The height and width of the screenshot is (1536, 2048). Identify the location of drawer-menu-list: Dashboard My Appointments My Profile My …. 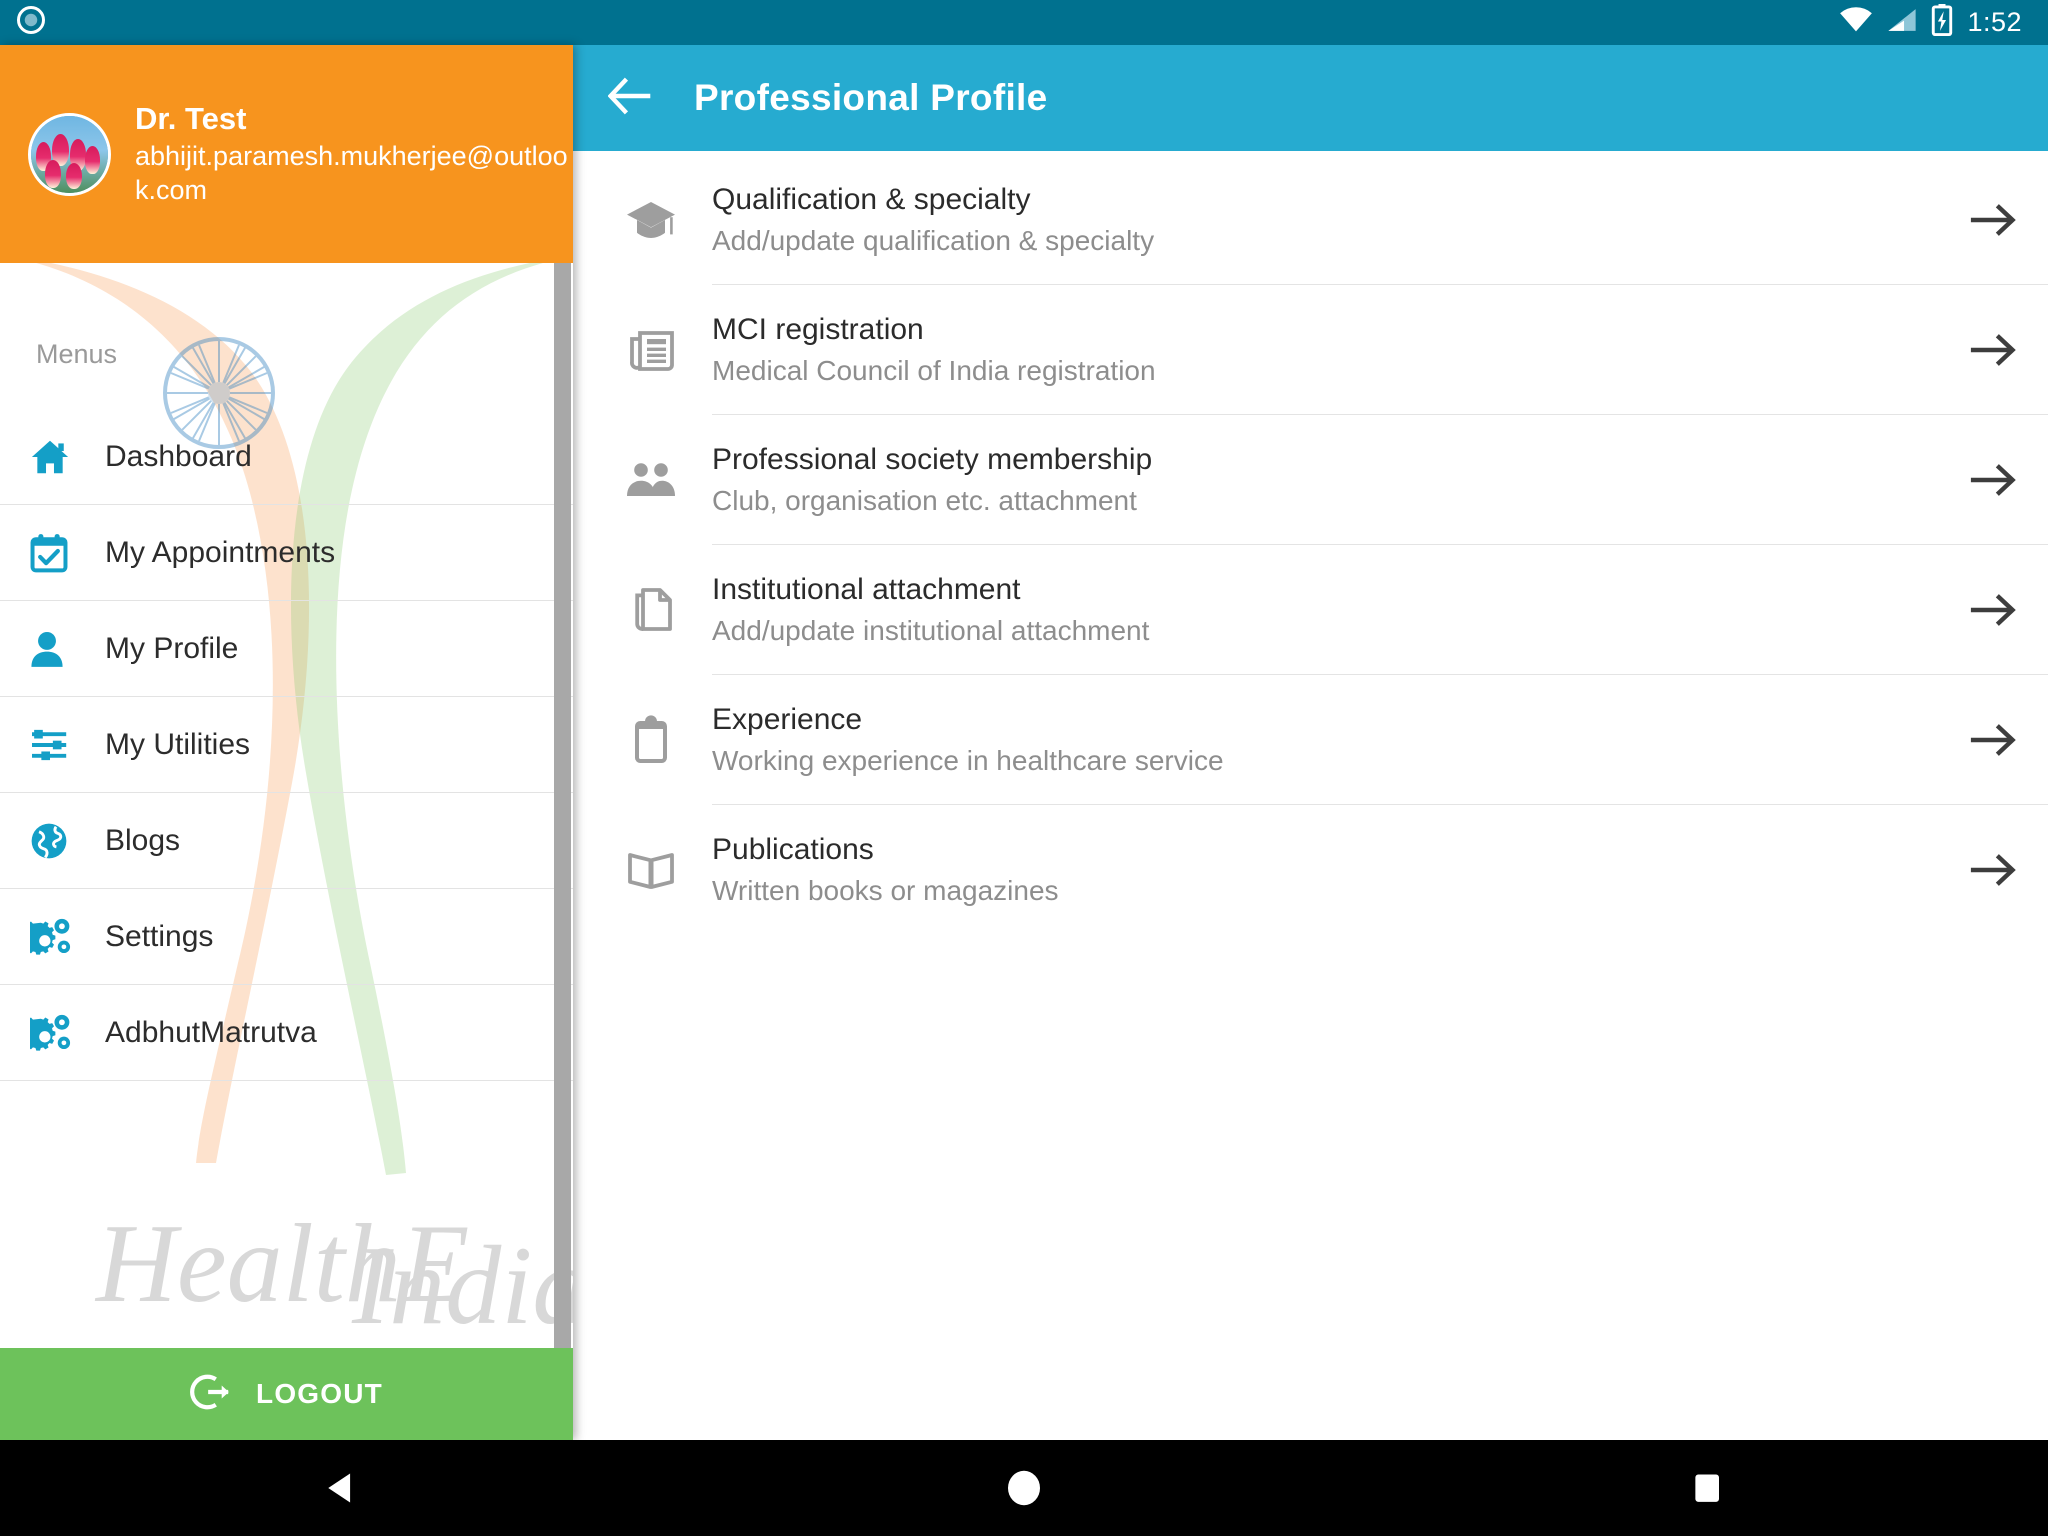
(286, 745).